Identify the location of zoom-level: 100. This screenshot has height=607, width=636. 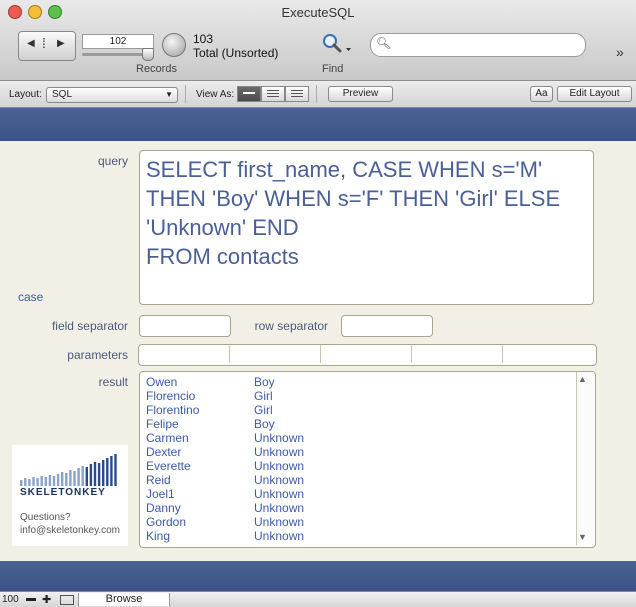
(10, 599).